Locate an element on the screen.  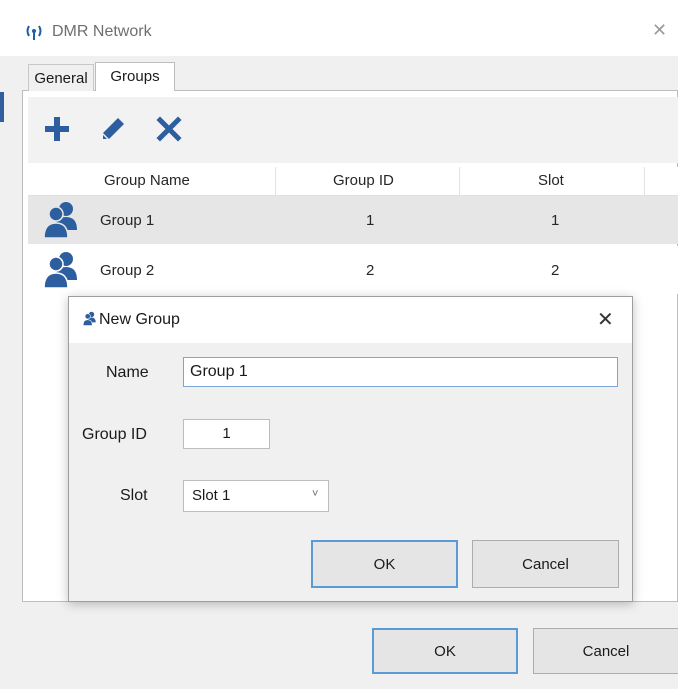
name-input: Group 1 is located at coordinates (400, 372).